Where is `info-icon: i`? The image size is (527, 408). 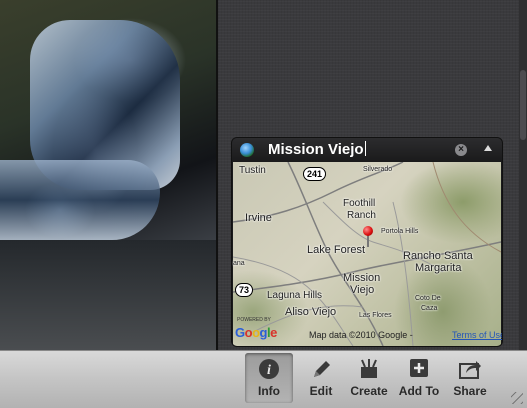
info-icon: i is located at coordinates (269, 369).